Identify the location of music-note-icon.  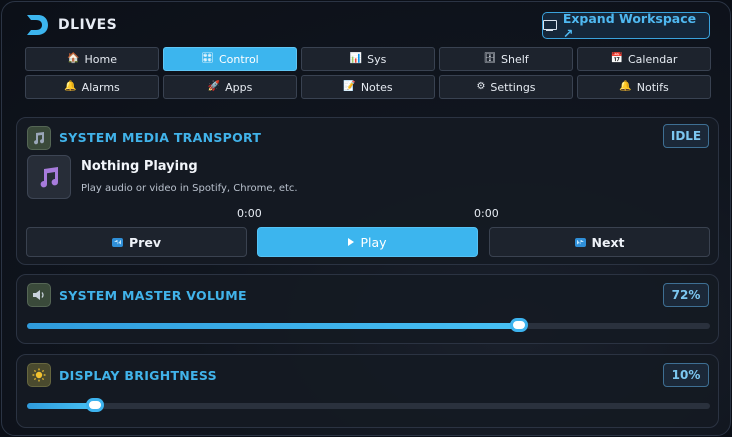
(39, 138).